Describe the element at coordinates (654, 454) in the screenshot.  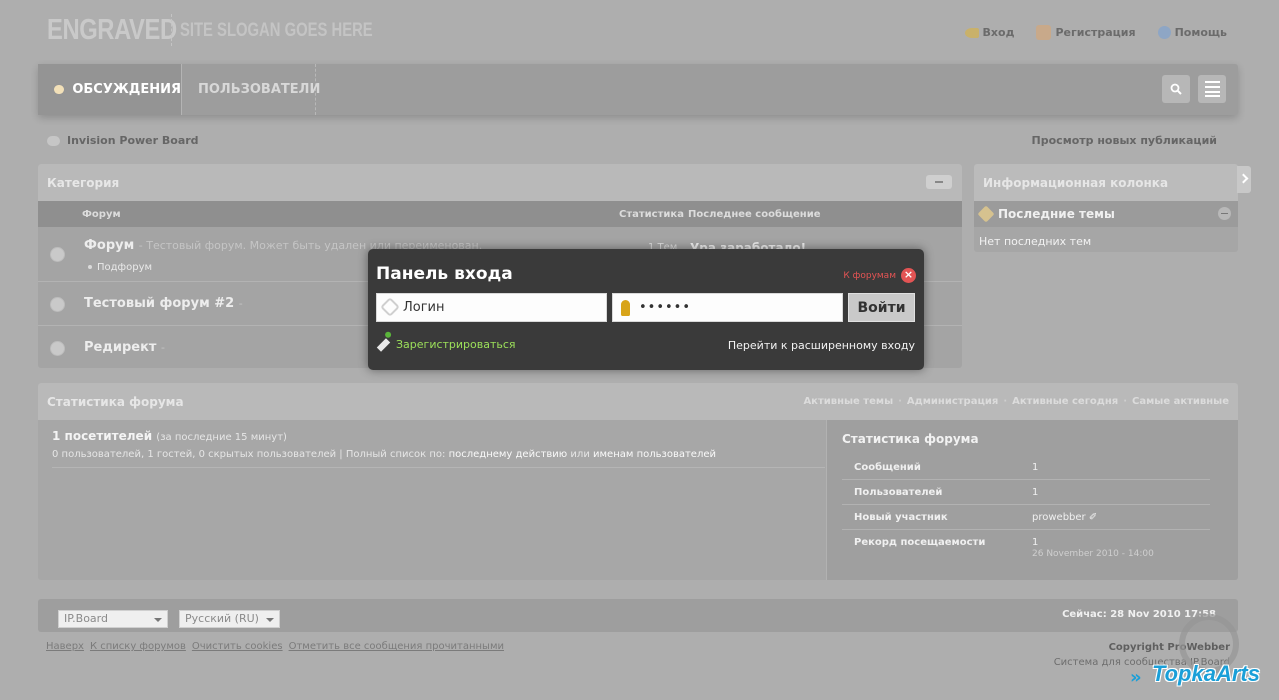
I see `sort-by-name-link: именам пользователей` at that location.